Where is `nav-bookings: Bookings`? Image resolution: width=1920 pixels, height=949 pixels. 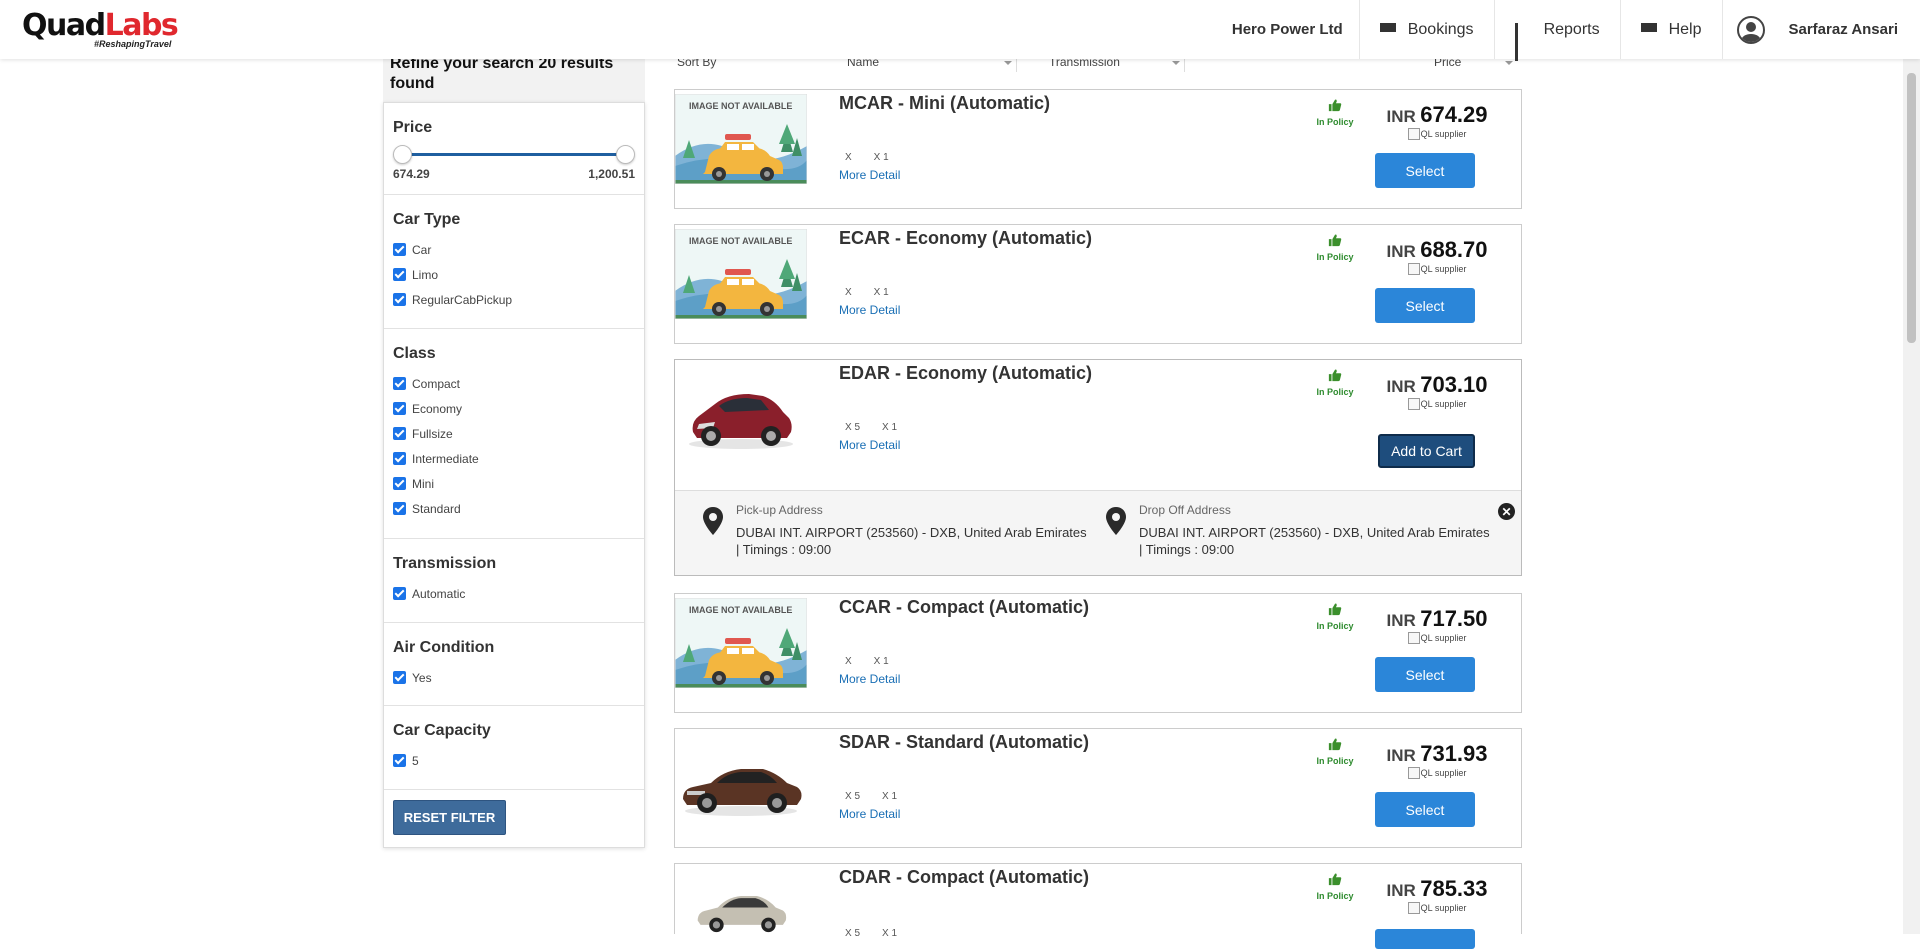
nav-bookings: Bookings is located at coordinates (1426, 29).